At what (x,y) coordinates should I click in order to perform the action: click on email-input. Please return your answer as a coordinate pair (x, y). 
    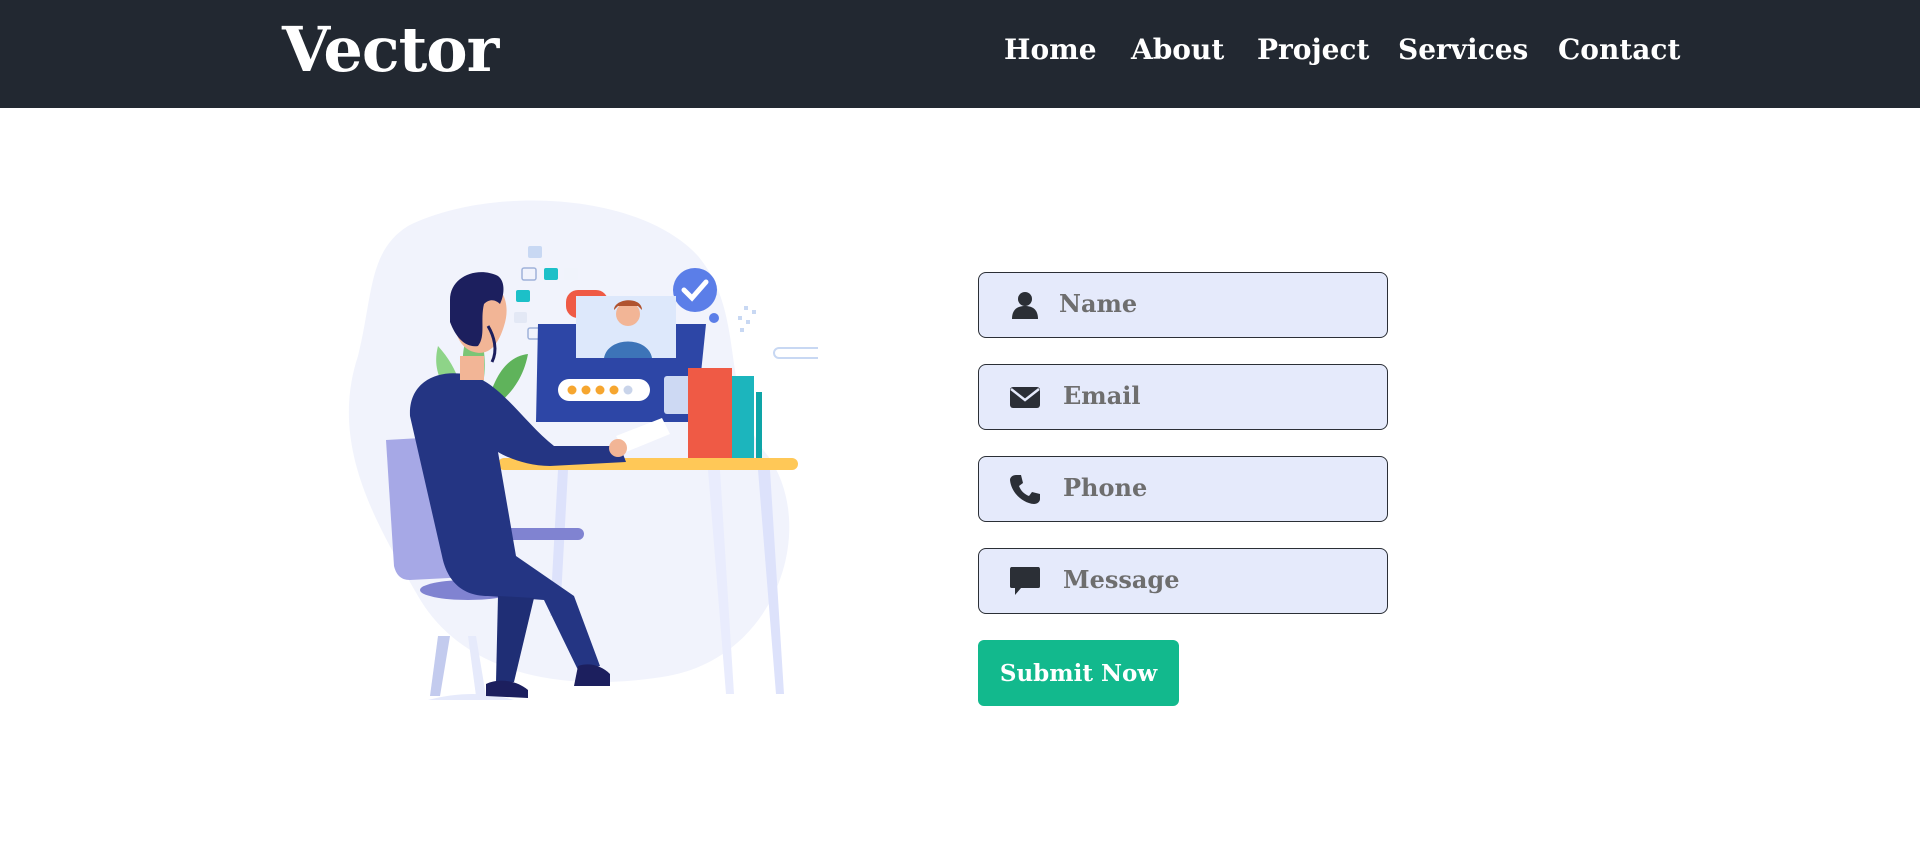
    Looking at the image, I should click on (1218, 396).